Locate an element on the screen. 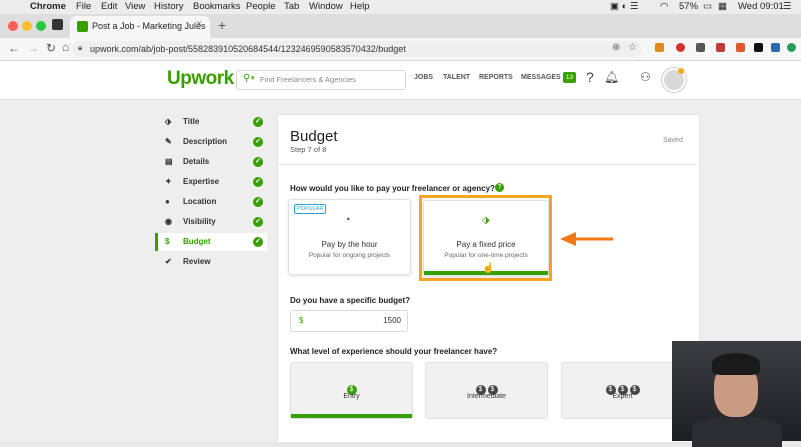  menu-window: Window is located at coordinates (326, 6).